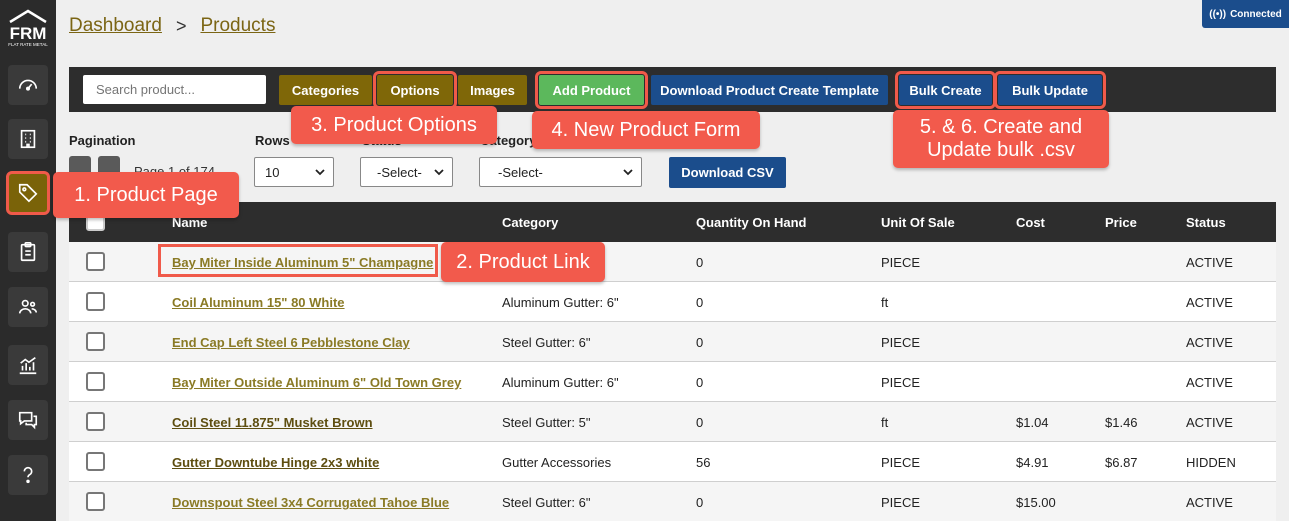 The image size is (1289, 521). I want to click on search-input, so click(174, 89).